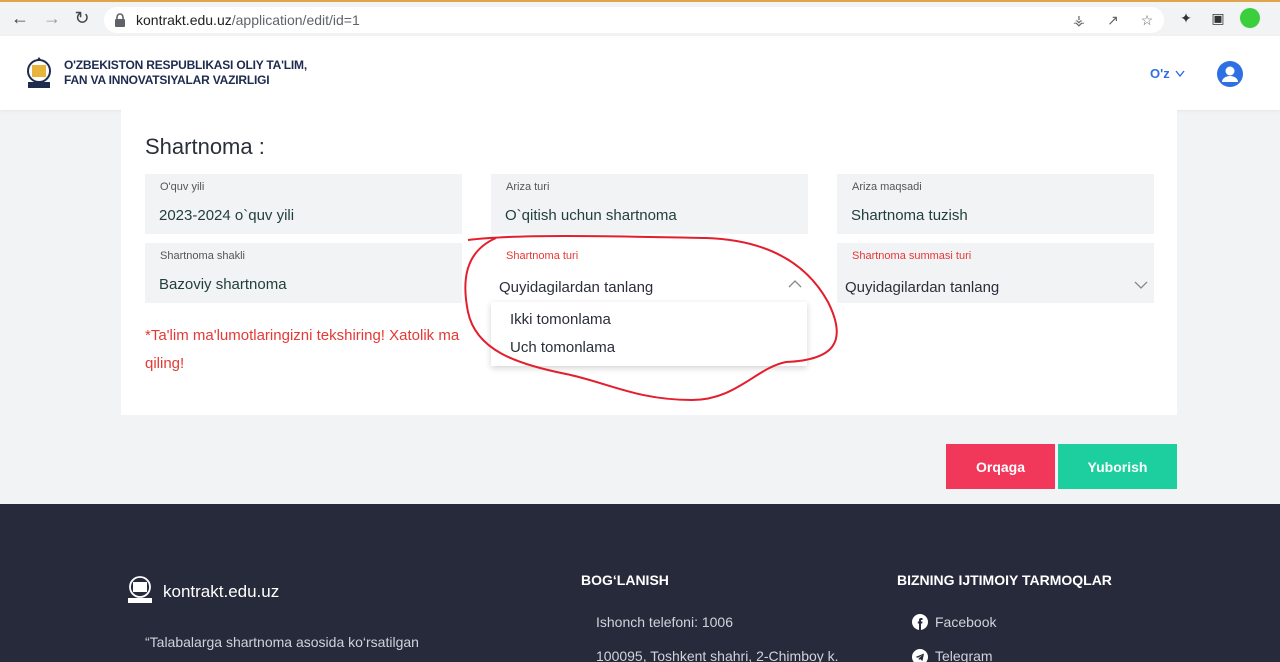 The image size is (1280, 662). I want to click on reload-icon: ↻, so click(82, 18).